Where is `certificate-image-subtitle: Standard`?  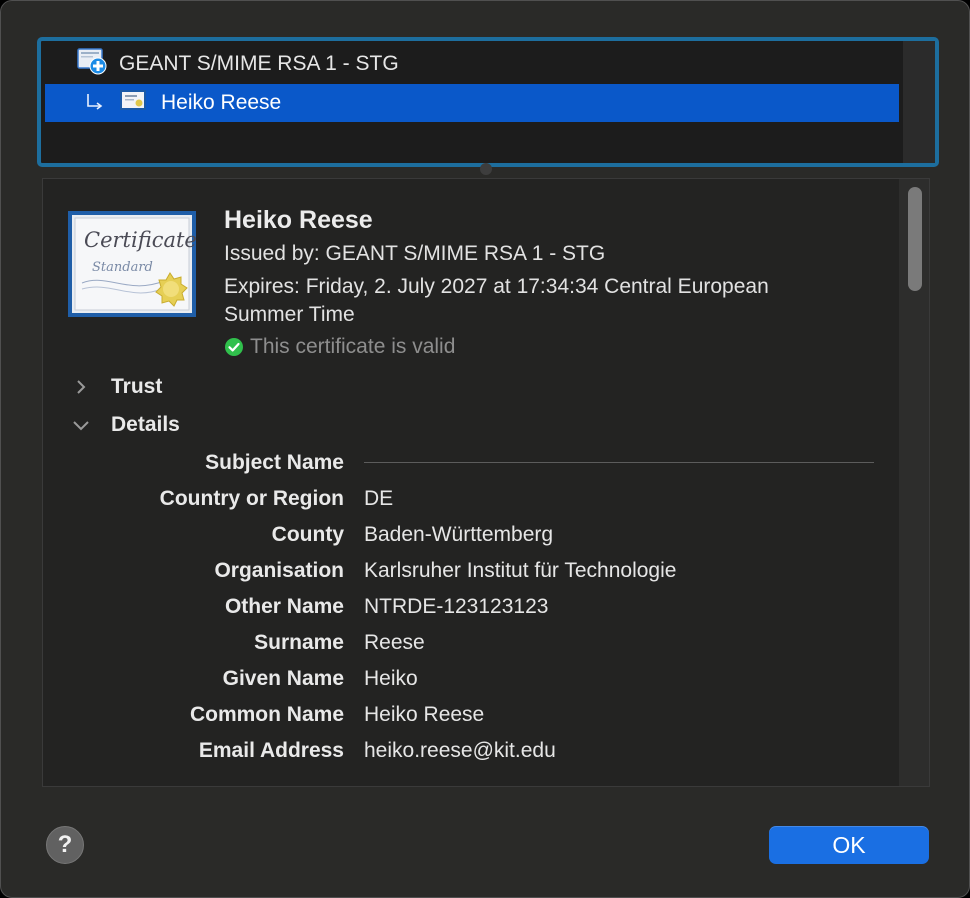 certificate-image-subtitle: Standard is located at coordinates (122, 267).